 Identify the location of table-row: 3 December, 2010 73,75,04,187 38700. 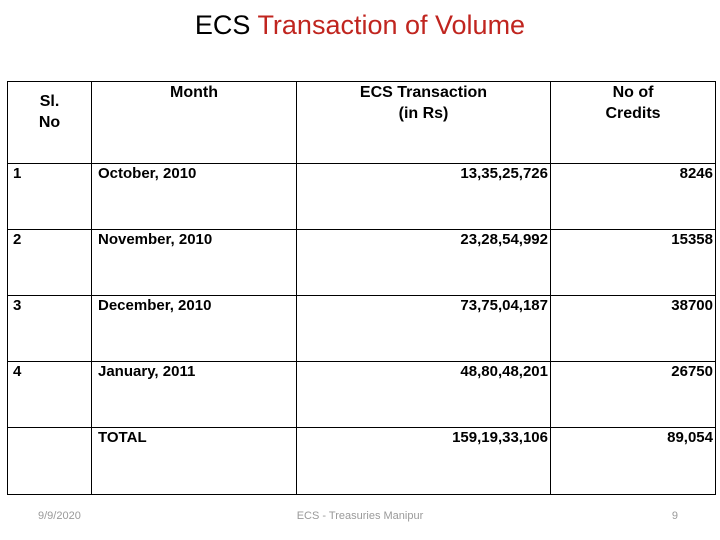
(361, 328).